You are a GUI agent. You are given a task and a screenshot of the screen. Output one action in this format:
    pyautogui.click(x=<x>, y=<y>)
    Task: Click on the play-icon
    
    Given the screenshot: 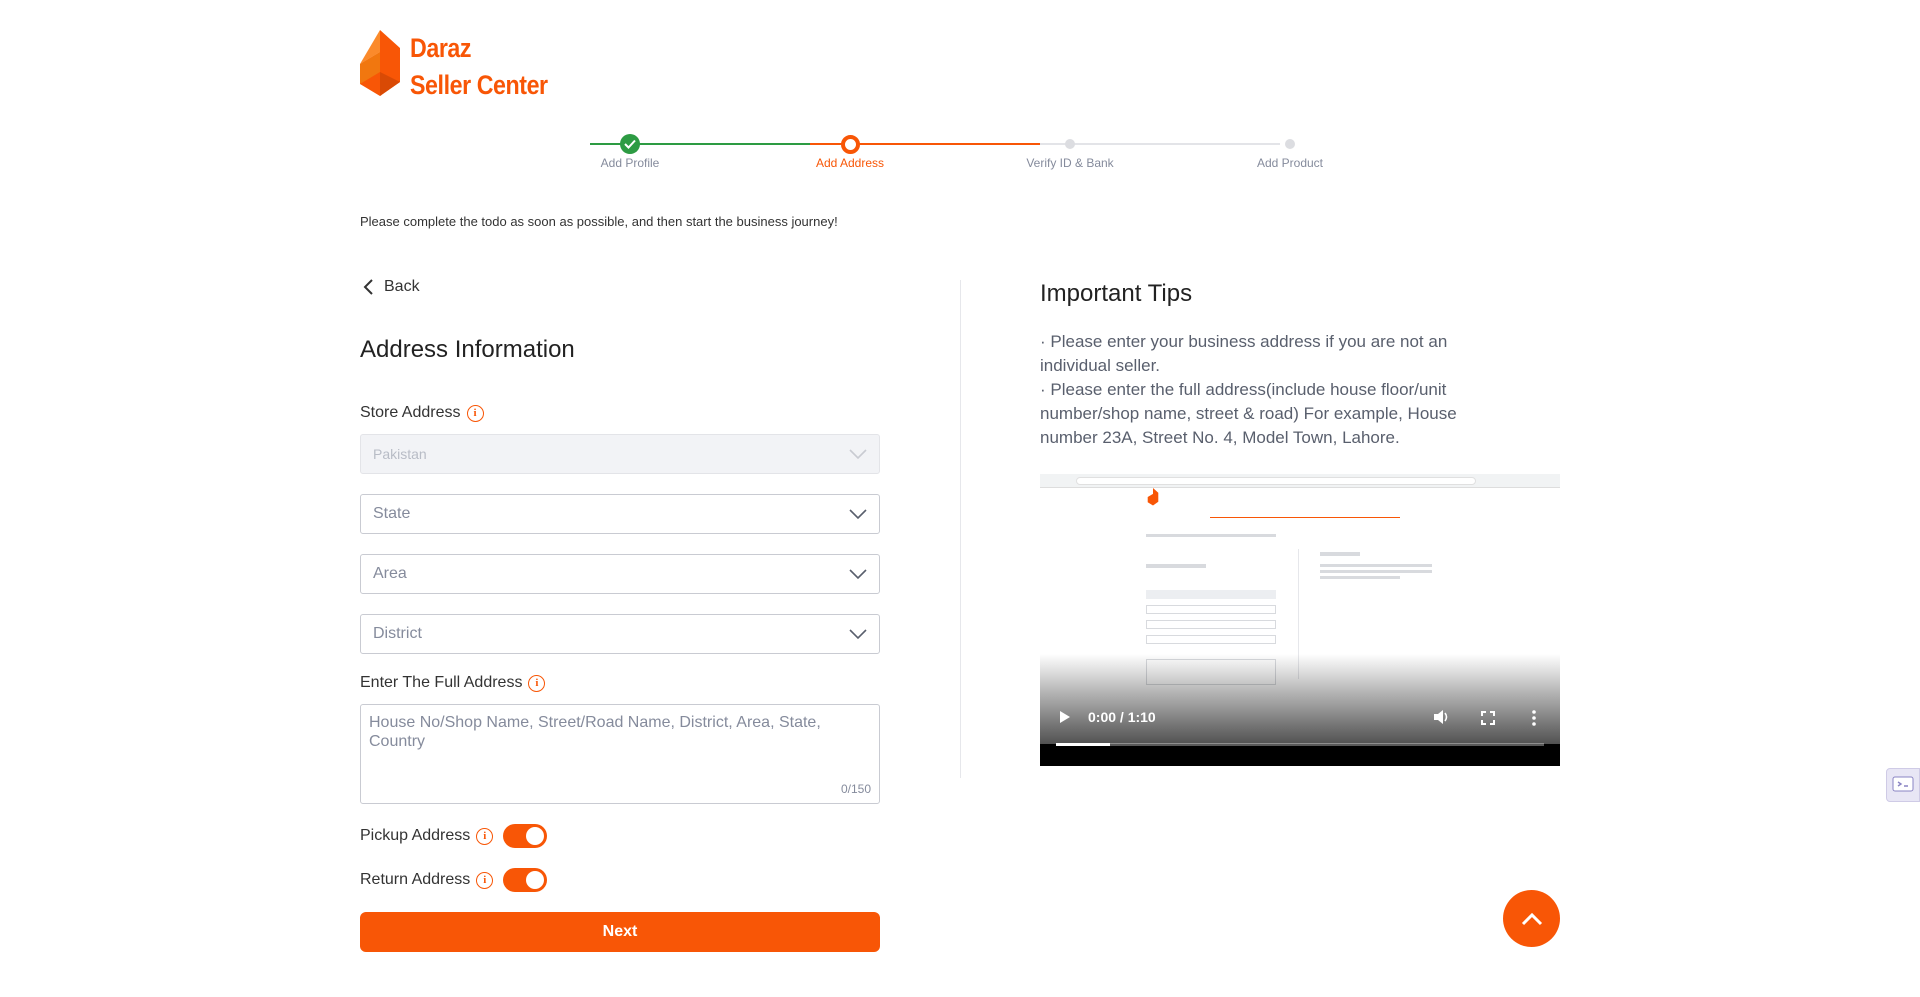 What is the action you would take?
    pyautogui.click(x=1065, y=717)
    